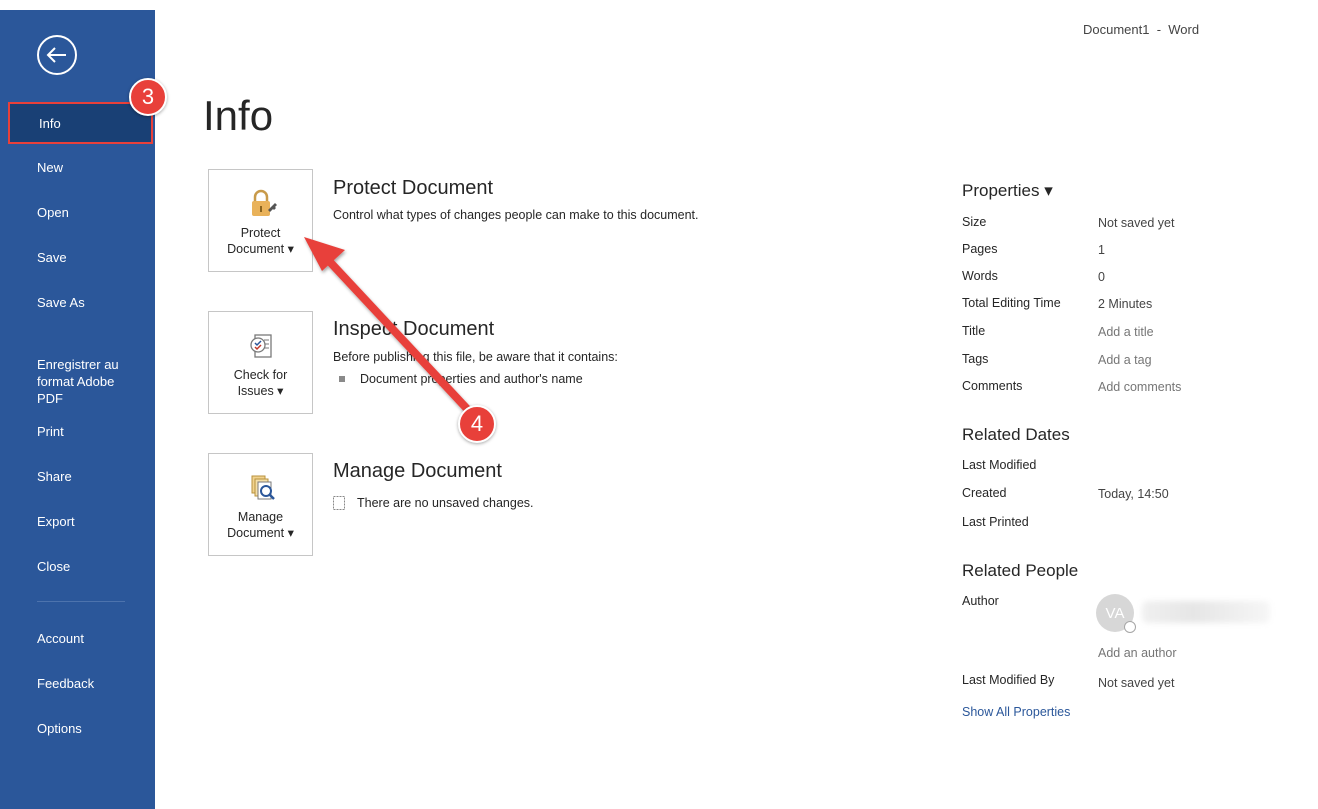 This screenshot has height=809, width=1318. I want to click on nav-options: Options, so click(80, 728).